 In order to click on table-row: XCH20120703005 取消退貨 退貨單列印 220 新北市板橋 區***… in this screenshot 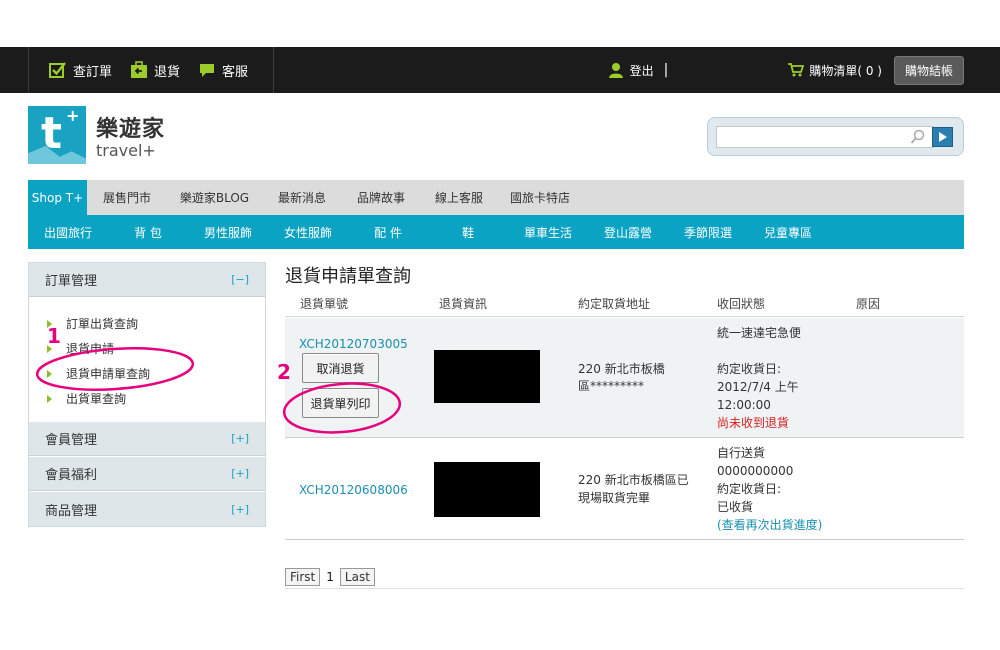, I will do `click(624, 378)`.